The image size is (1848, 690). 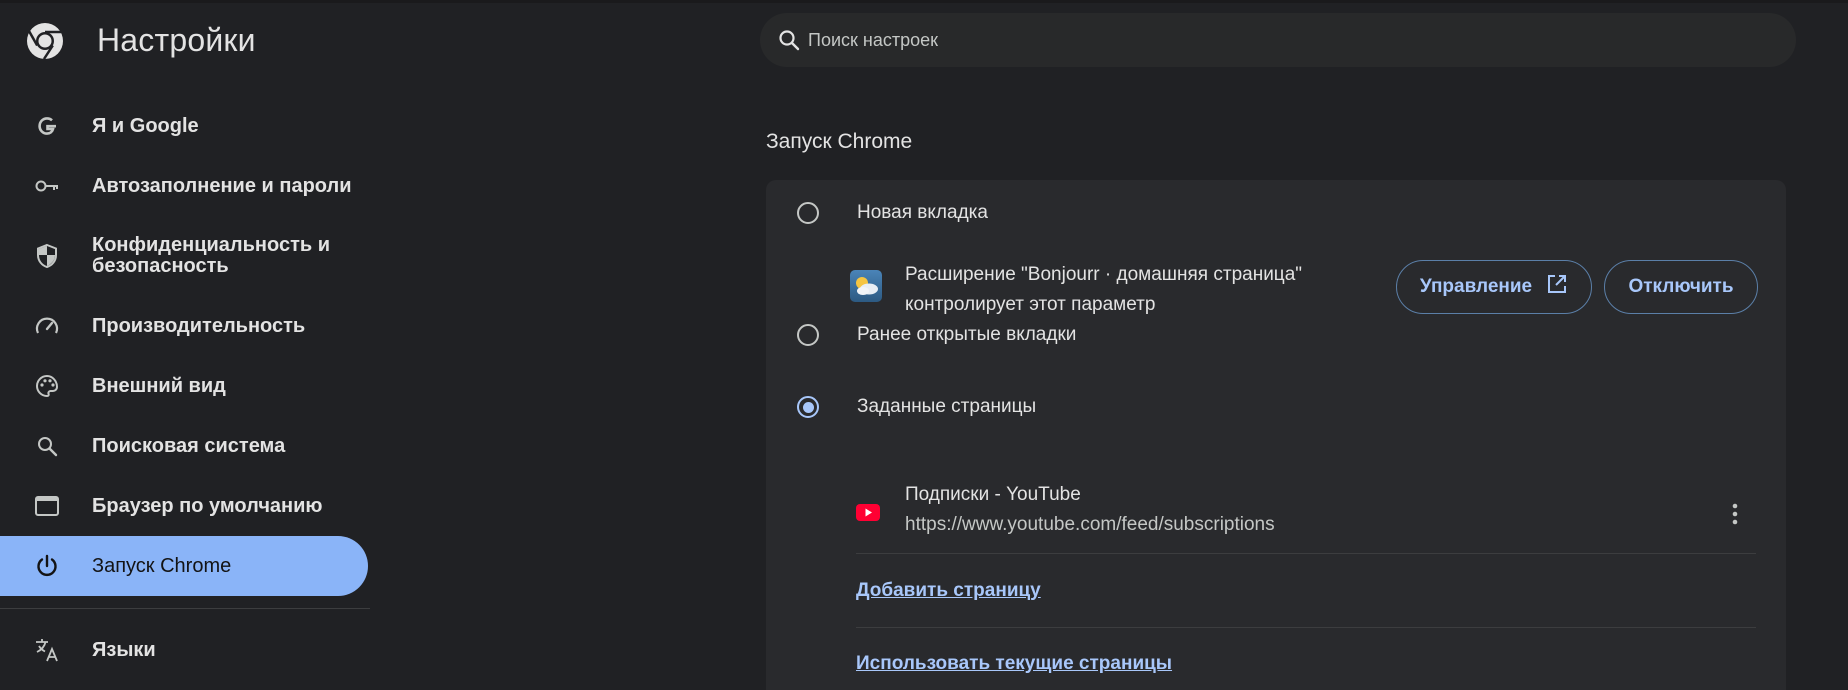 I want to click on sidebar-item-autofill: Автозаполнение и пароли, so click(x=184, y=186).